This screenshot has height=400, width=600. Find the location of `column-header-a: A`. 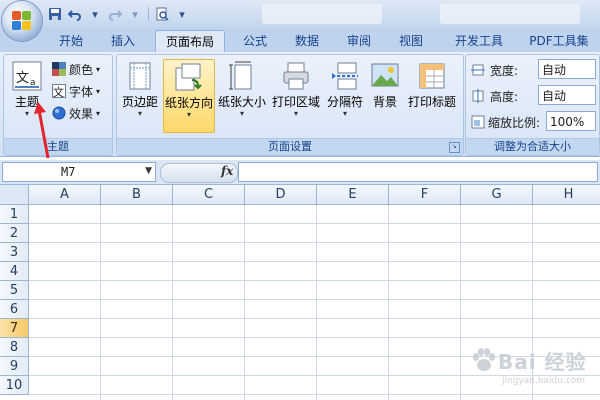

column-header-a: A is located at coordinates (65, 195).